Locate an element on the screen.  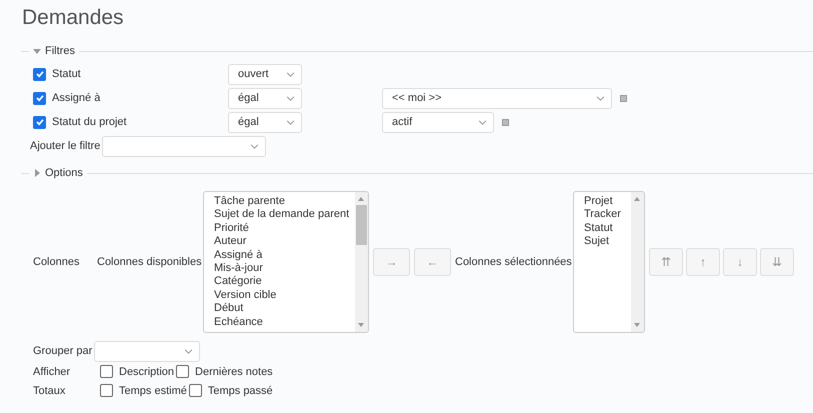
value-select: actif is located at coordinates (438, 122).